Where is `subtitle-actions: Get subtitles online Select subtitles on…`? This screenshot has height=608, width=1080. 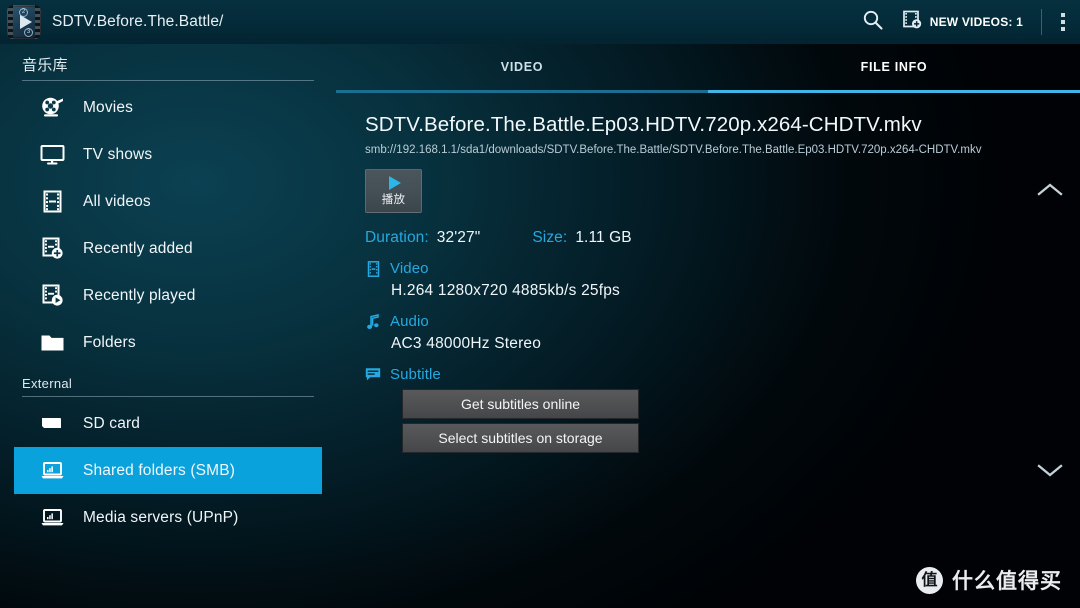 subtitle-actions: Get subtitles online Select subtitles on… is located at coordinates (741, 421).